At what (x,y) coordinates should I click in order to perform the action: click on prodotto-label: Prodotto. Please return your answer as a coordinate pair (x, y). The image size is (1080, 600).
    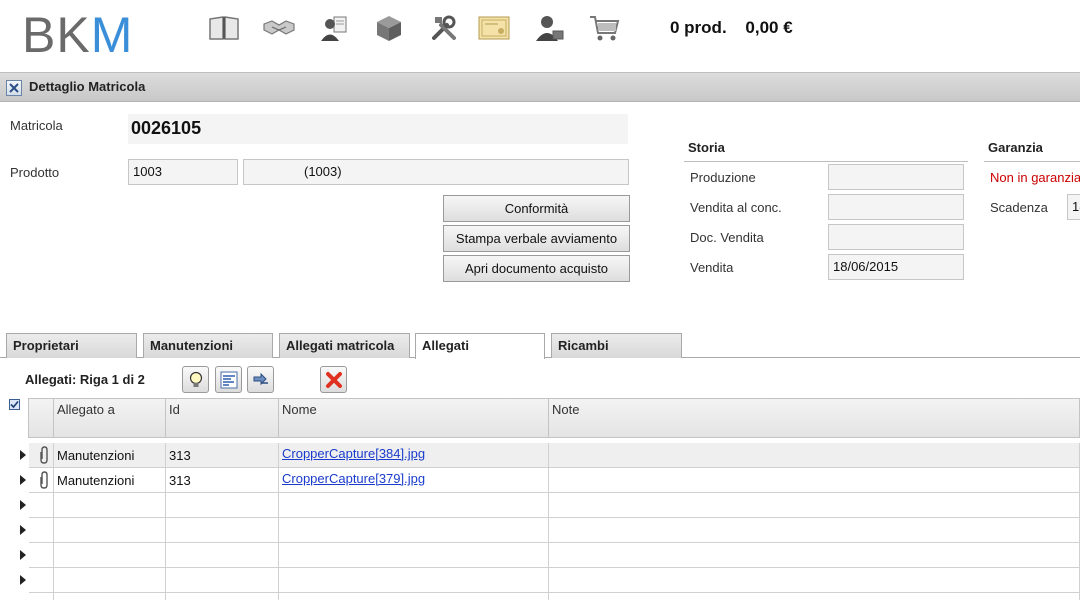
    Looking at the image, I should click on (35, 172).